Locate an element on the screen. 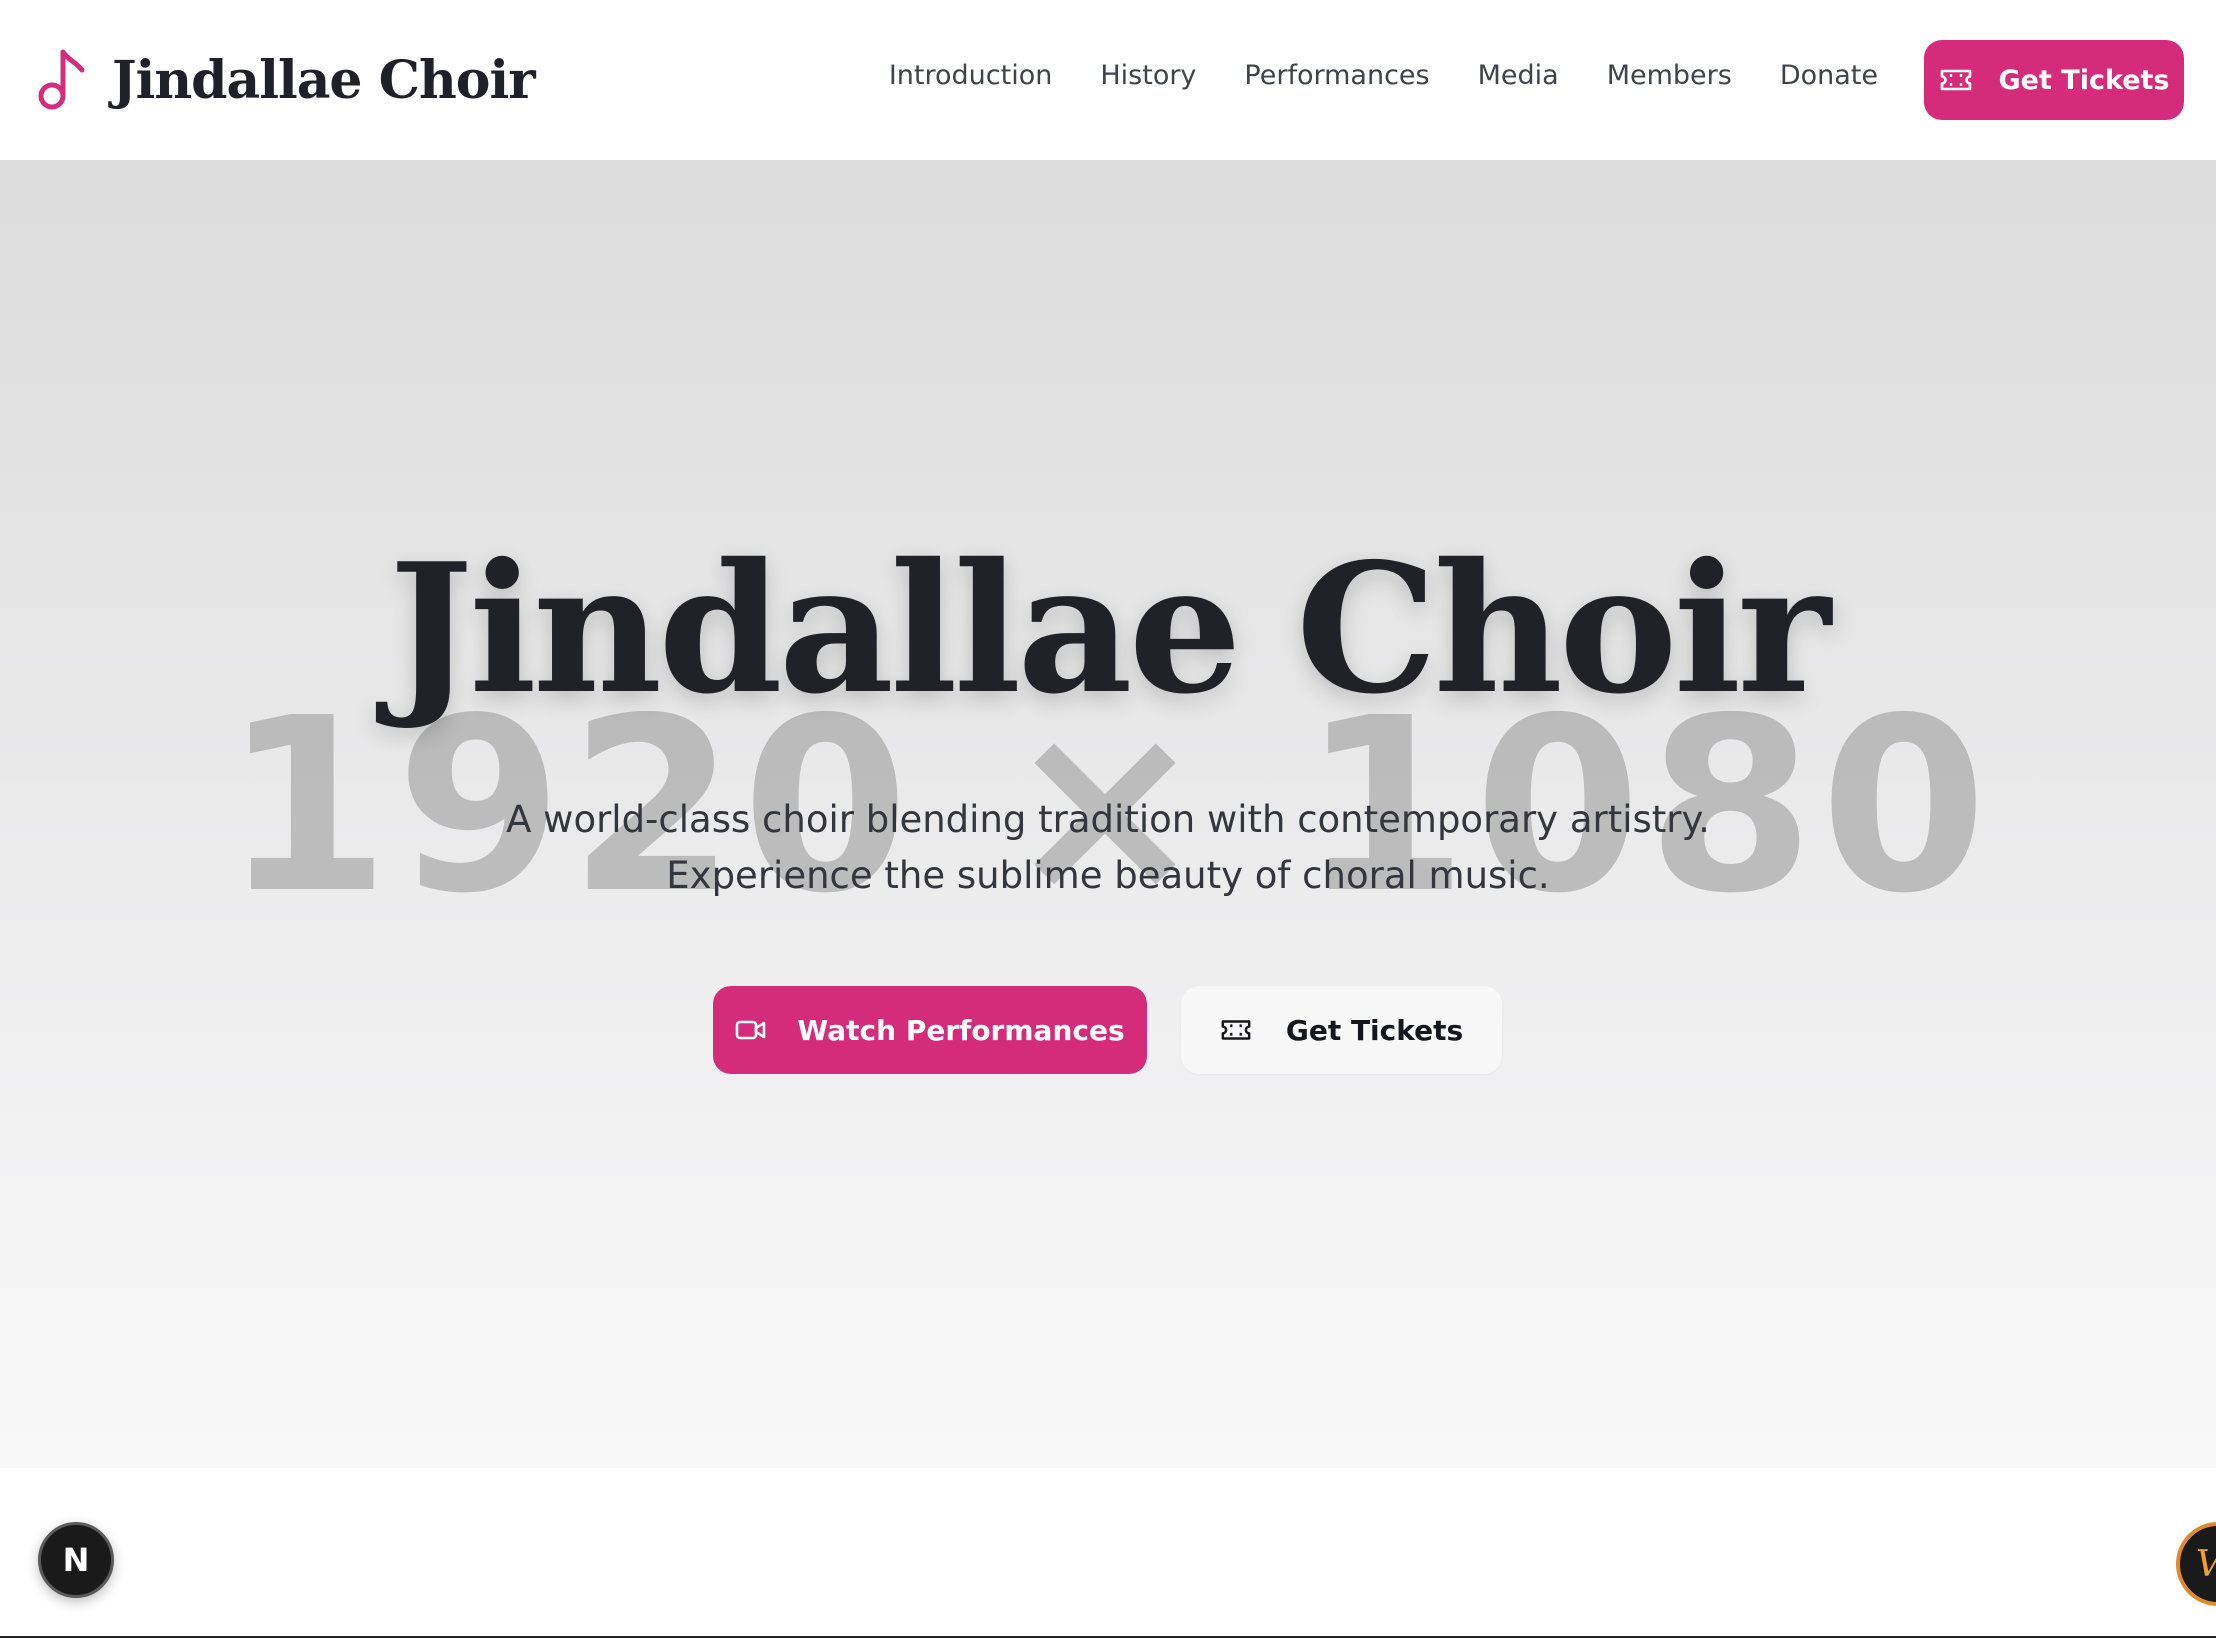 The width and height of the screenshot is (2216, 1638). nextjs-logo-letter: N is located at coordinates (76, 1560).